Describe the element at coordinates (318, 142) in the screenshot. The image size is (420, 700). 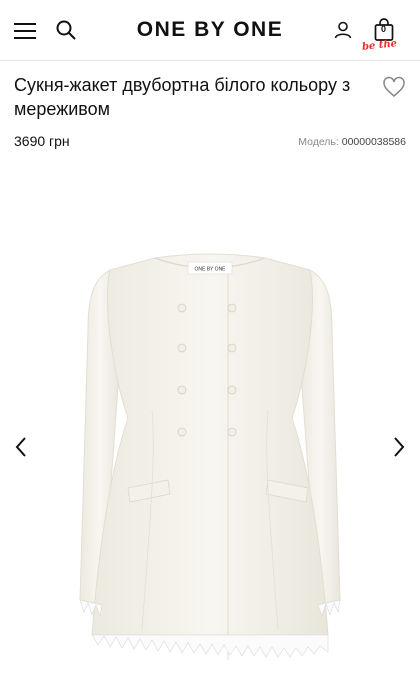
I see `model-label: Модель:` at that location.